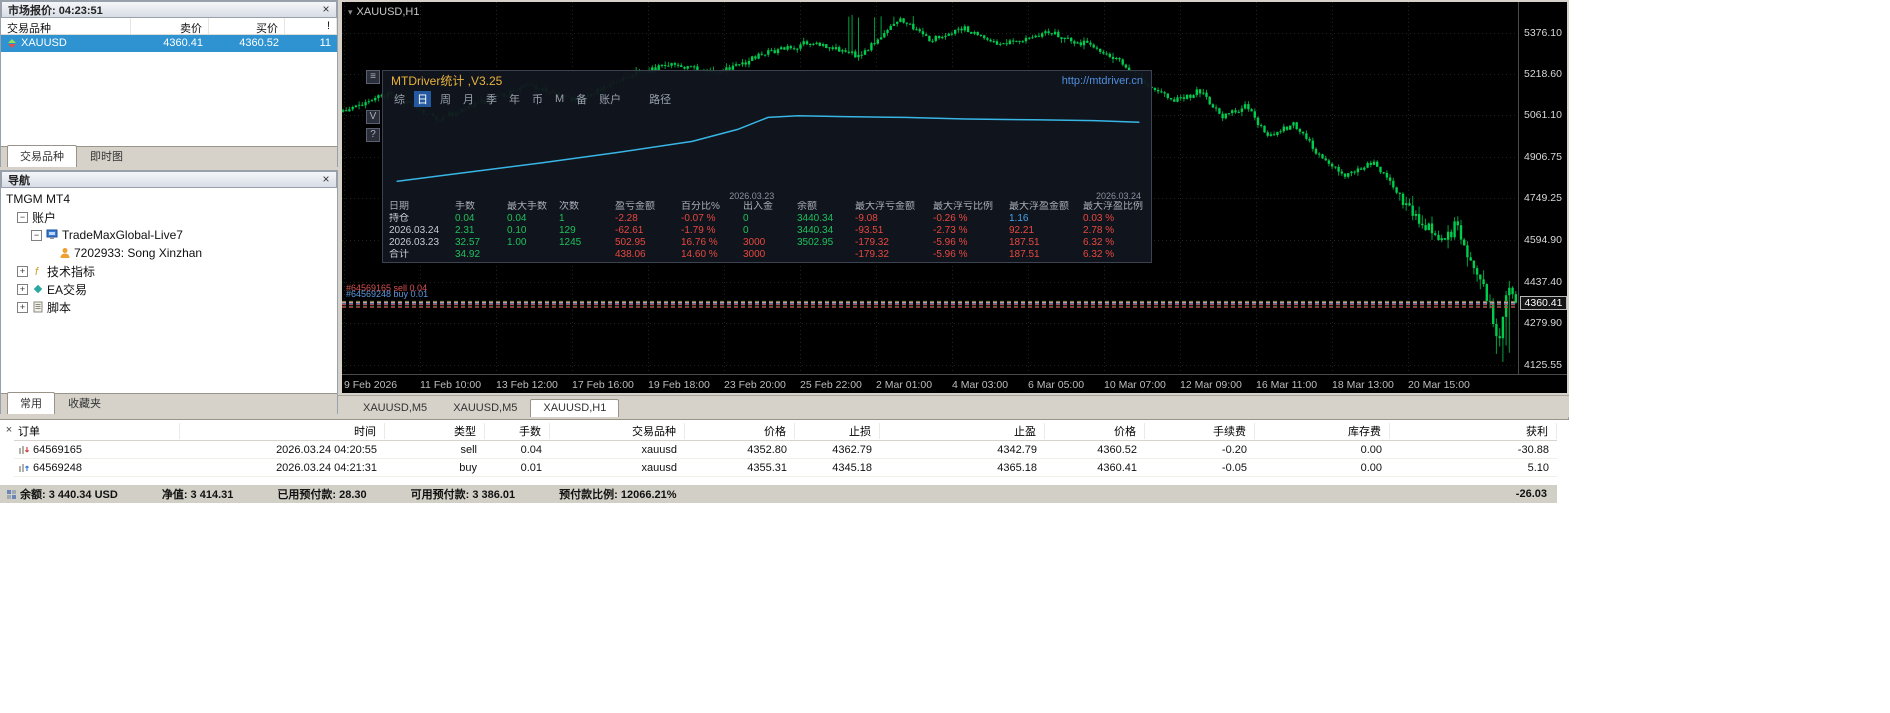  I want to click on navigator-tabs: 常用 收藏夹, so click(169, 403).